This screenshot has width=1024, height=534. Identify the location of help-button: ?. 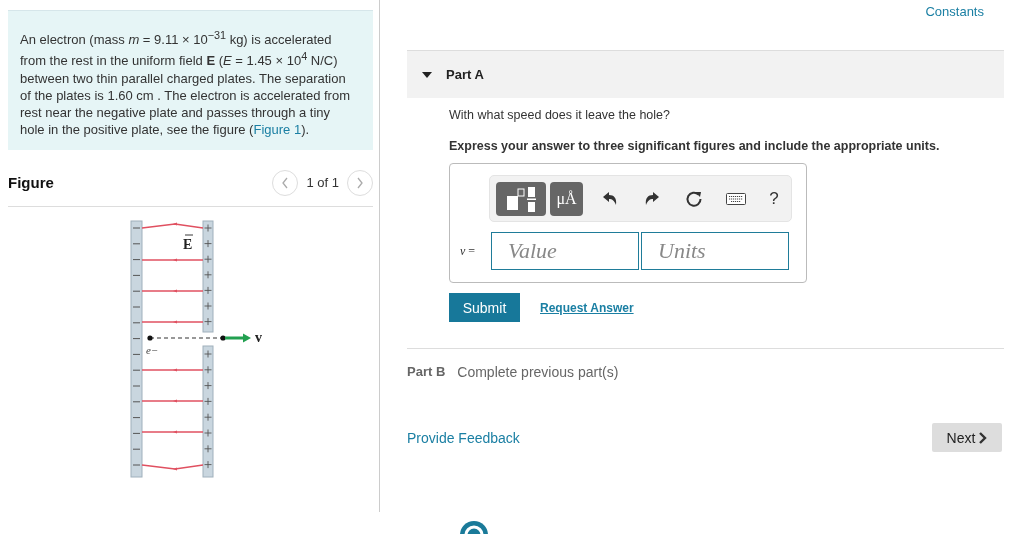
(774, 198).